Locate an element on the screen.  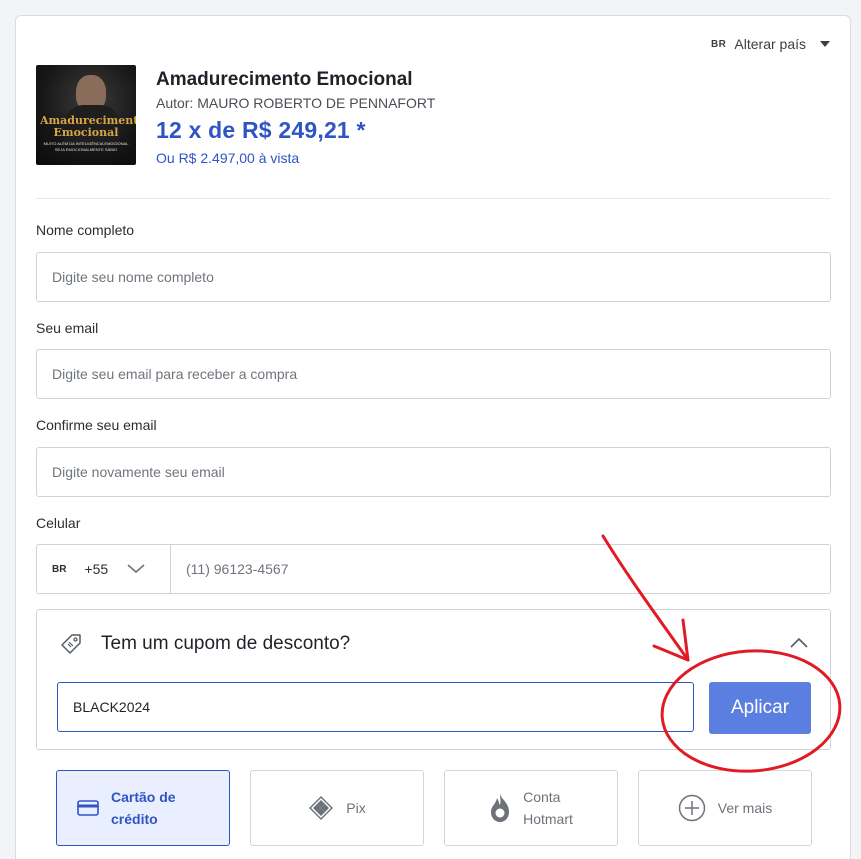
product-title: Amadurecimento Emocional is located at coordinates (284, 79).